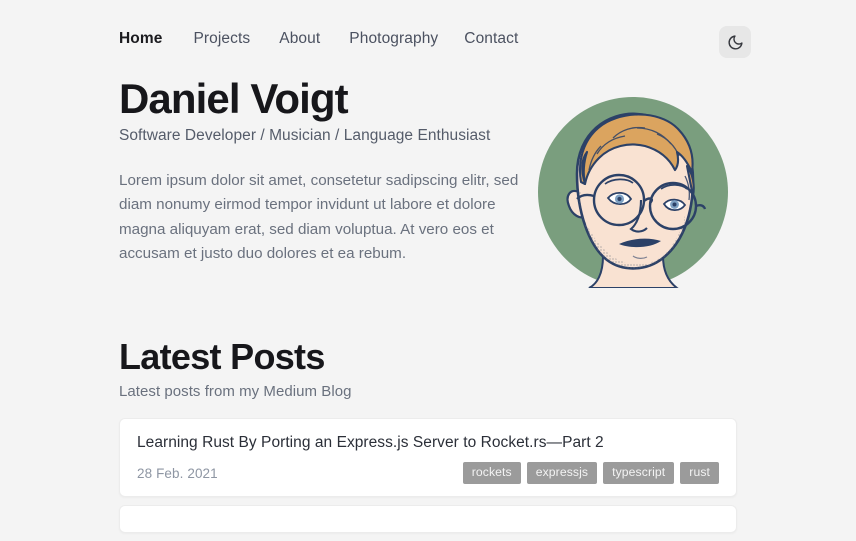 The width and height of the screenshot is (856, 541). Describe the element at coordinates (222, 356) in the screenshot. I see `latest-posts-title: Latest Posts` at that location.